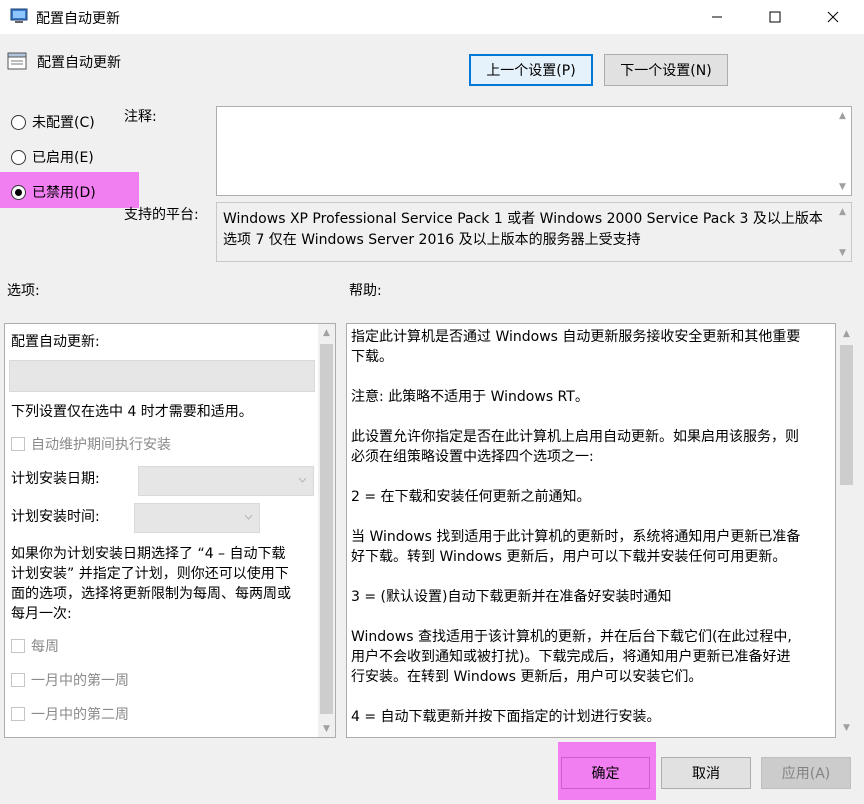  I want to click on radio-label: 已禁用(D), so click(64, 193).